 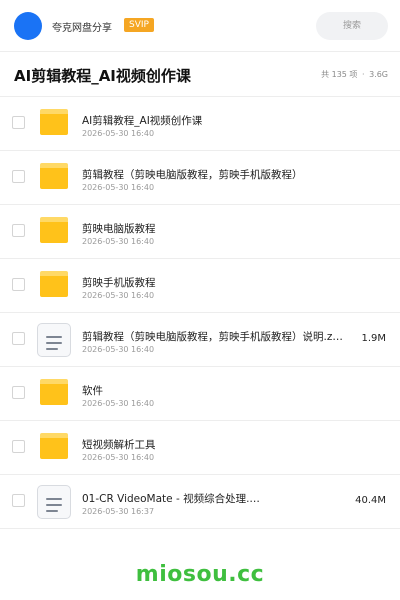 What do you see at coordinates (119, 283) in the screenshot?
I see `item-name: 剪映手机版教程` at bounding box center [119, 283].